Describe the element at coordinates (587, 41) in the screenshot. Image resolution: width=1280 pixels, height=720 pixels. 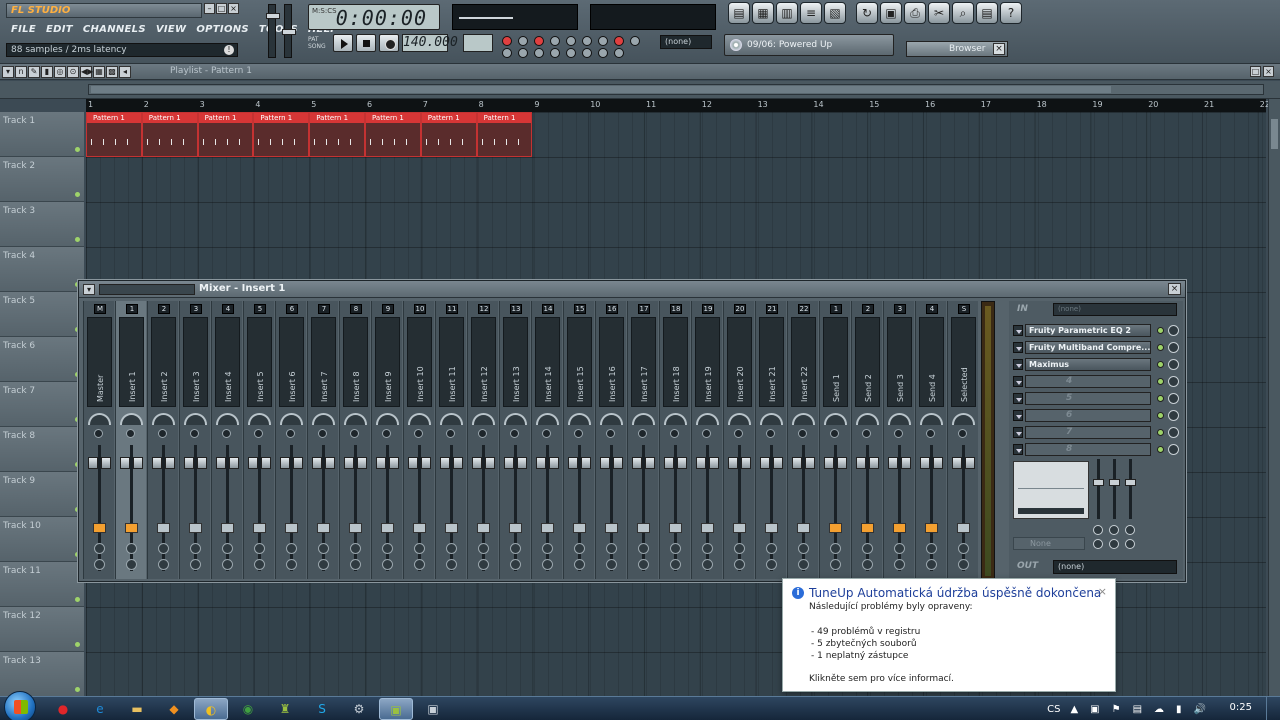
I see `loop-record-toggle` at that location.